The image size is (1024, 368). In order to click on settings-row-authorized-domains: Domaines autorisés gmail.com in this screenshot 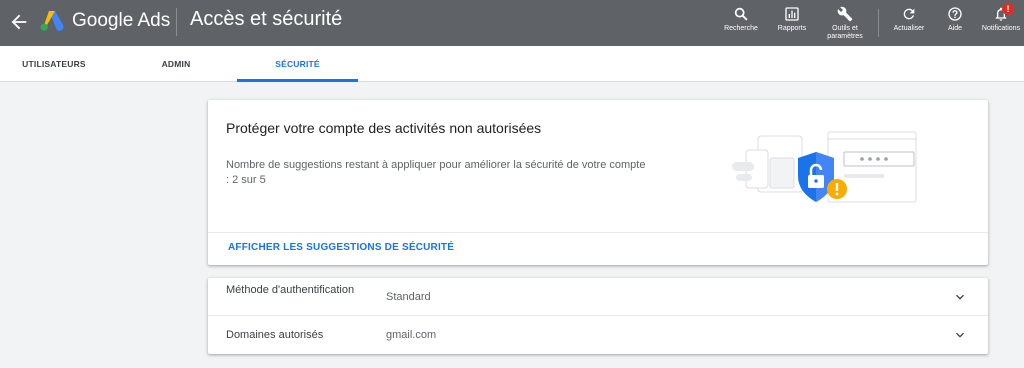, I will do `click(598, 335)`.